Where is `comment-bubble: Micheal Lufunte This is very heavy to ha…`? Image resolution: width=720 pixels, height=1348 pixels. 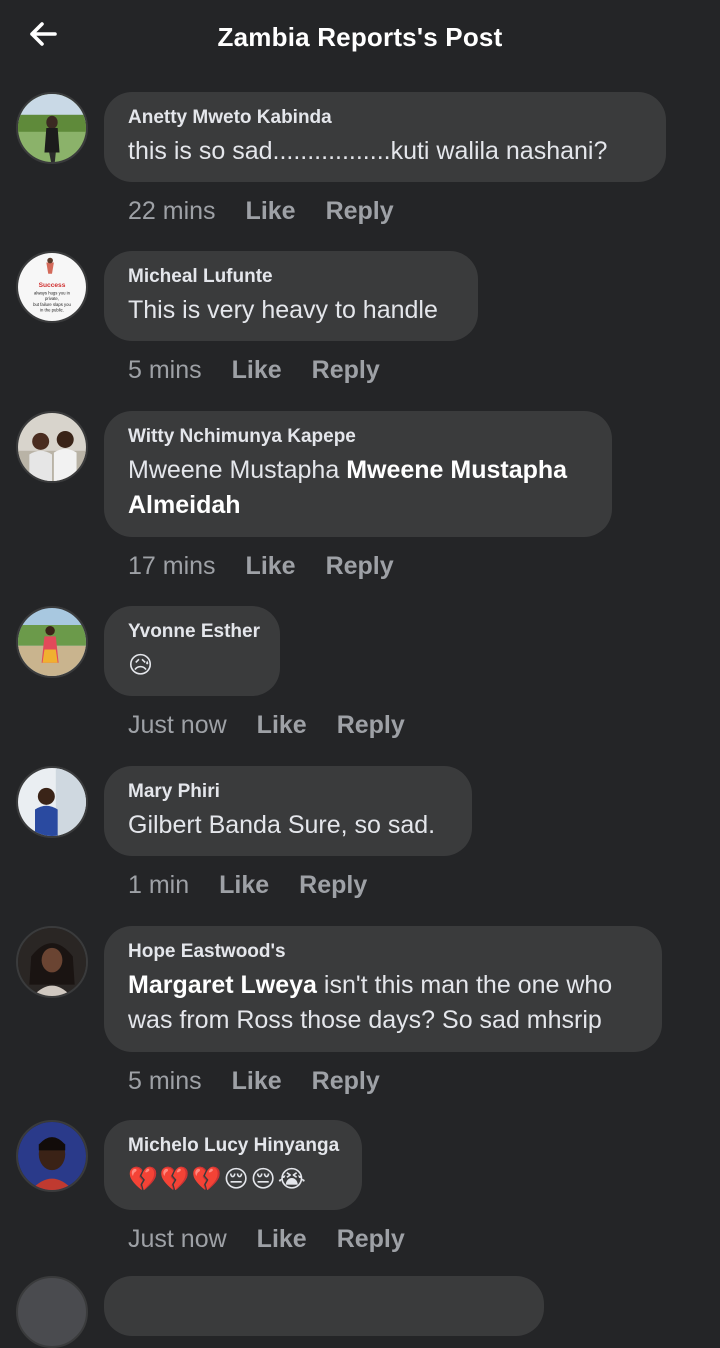 comment-bubble: Micheal Lufunte This is very heavy to ha… is located at coordinates (291, 296).